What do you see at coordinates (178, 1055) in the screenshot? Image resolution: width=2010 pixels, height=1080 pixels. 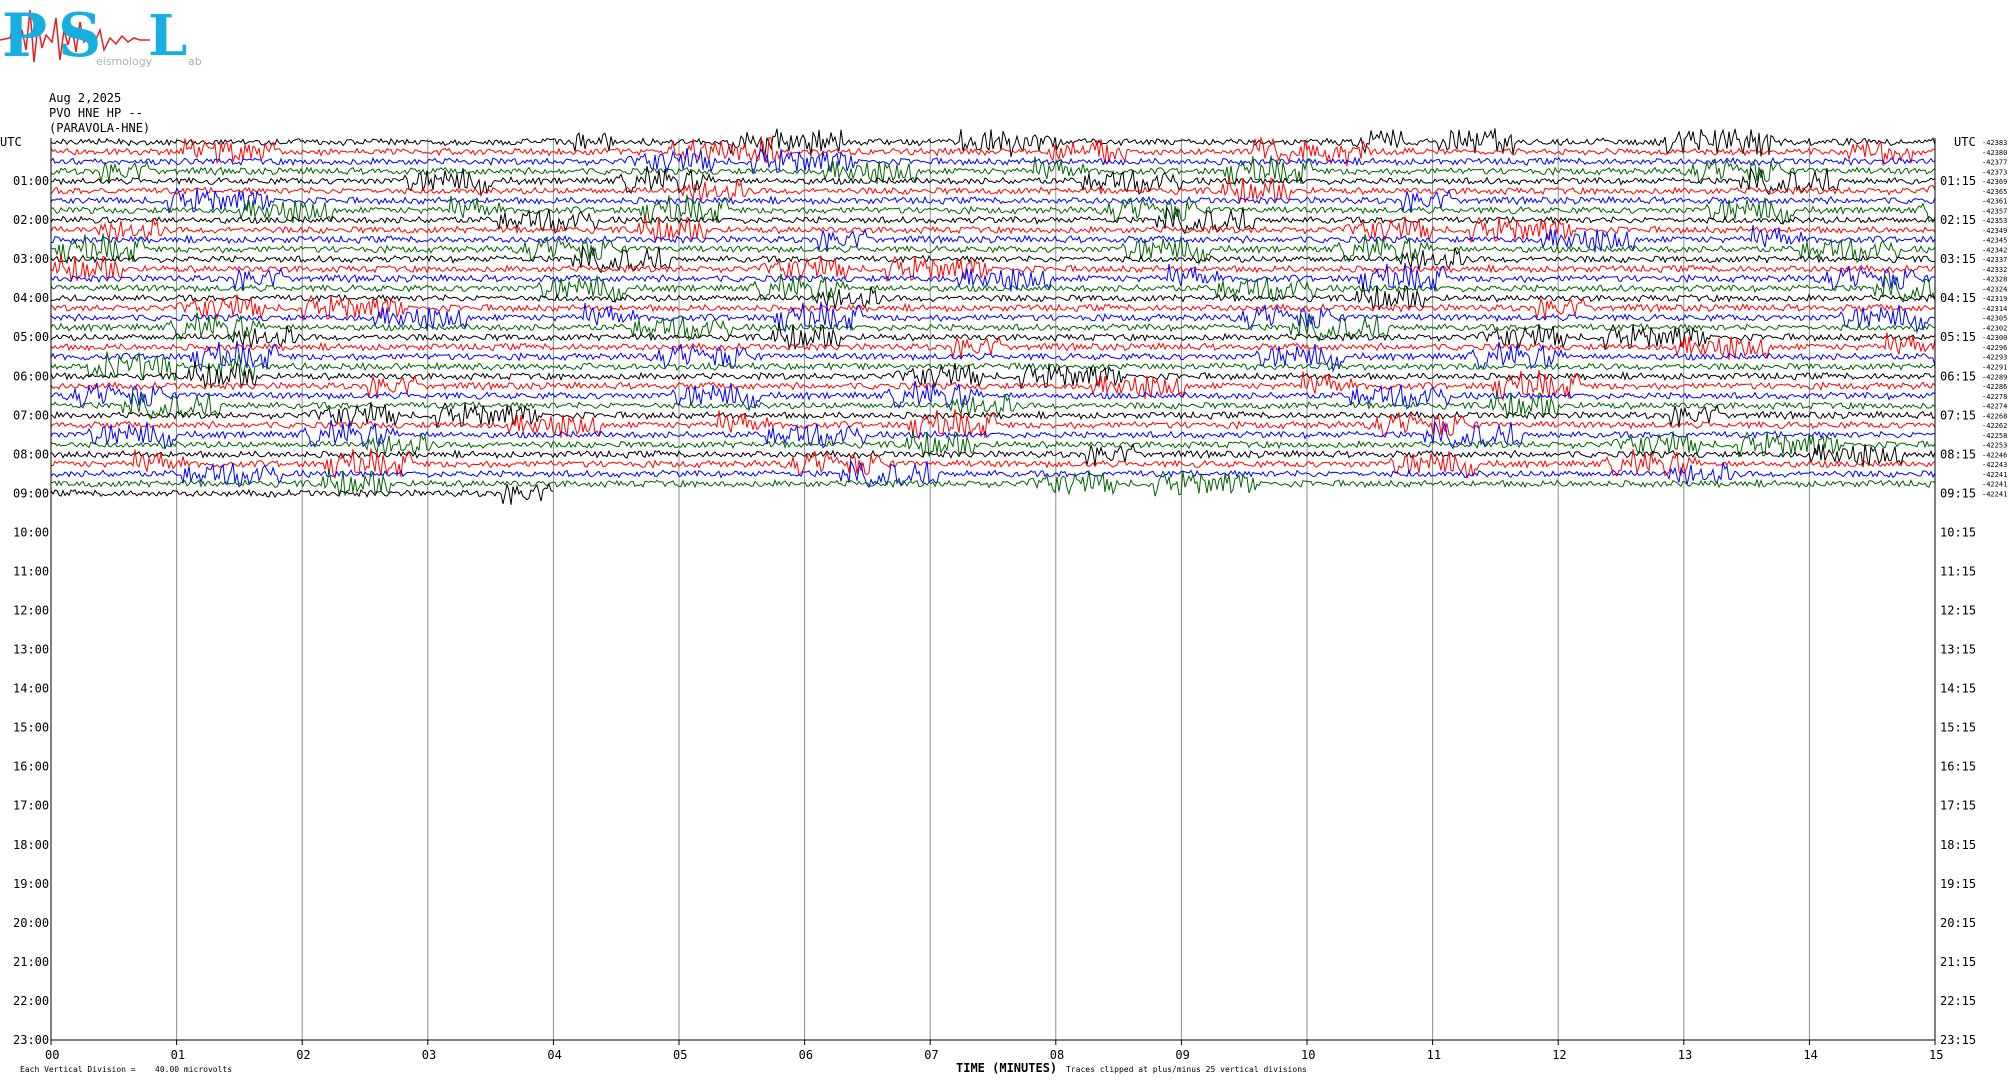 I see `x-tick-label: 01` at bounding box center [178, 1055].